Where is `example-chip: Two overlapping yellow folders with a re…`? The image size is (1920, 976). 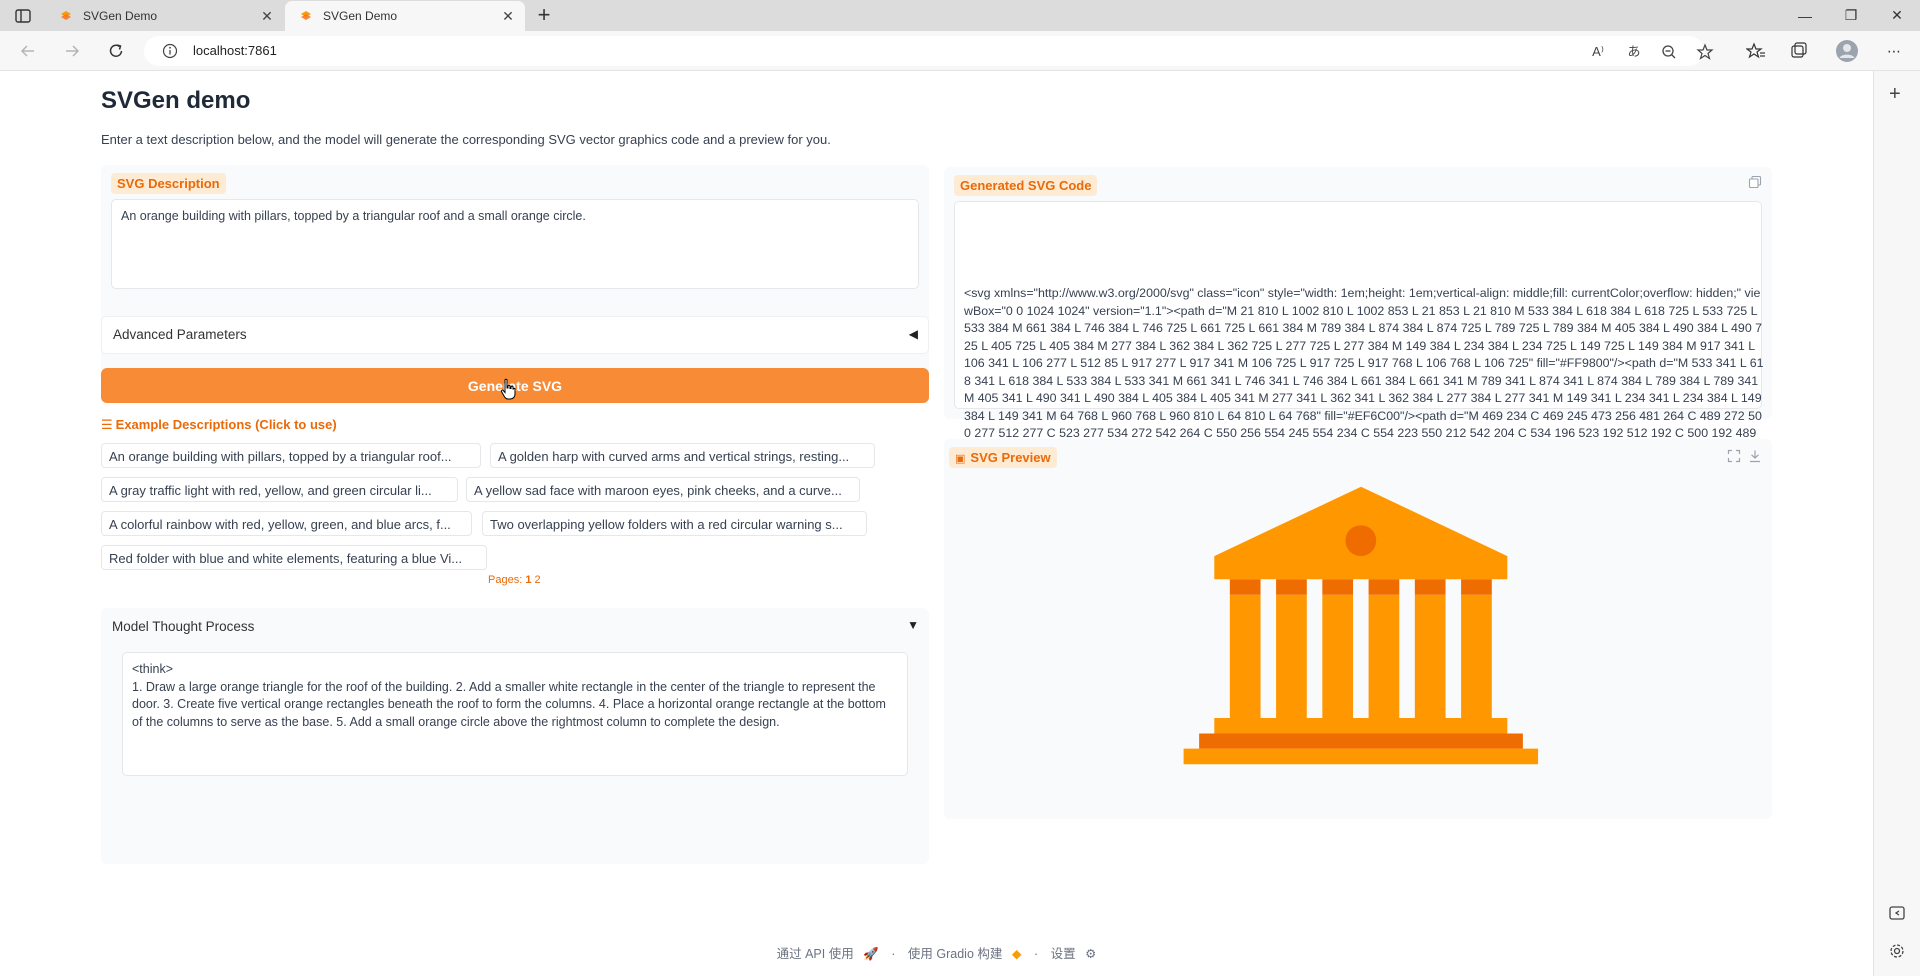
example-chip: Two overlapping yellow folders with a re… is located at coordinates (674, 523).